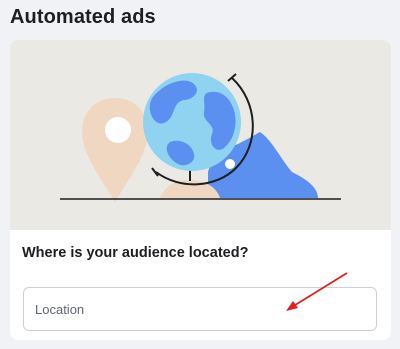 The height and width of the screenshot is (349, 400). I want to click on audience-location-question: Where is your audience located?, so click(135, 253).